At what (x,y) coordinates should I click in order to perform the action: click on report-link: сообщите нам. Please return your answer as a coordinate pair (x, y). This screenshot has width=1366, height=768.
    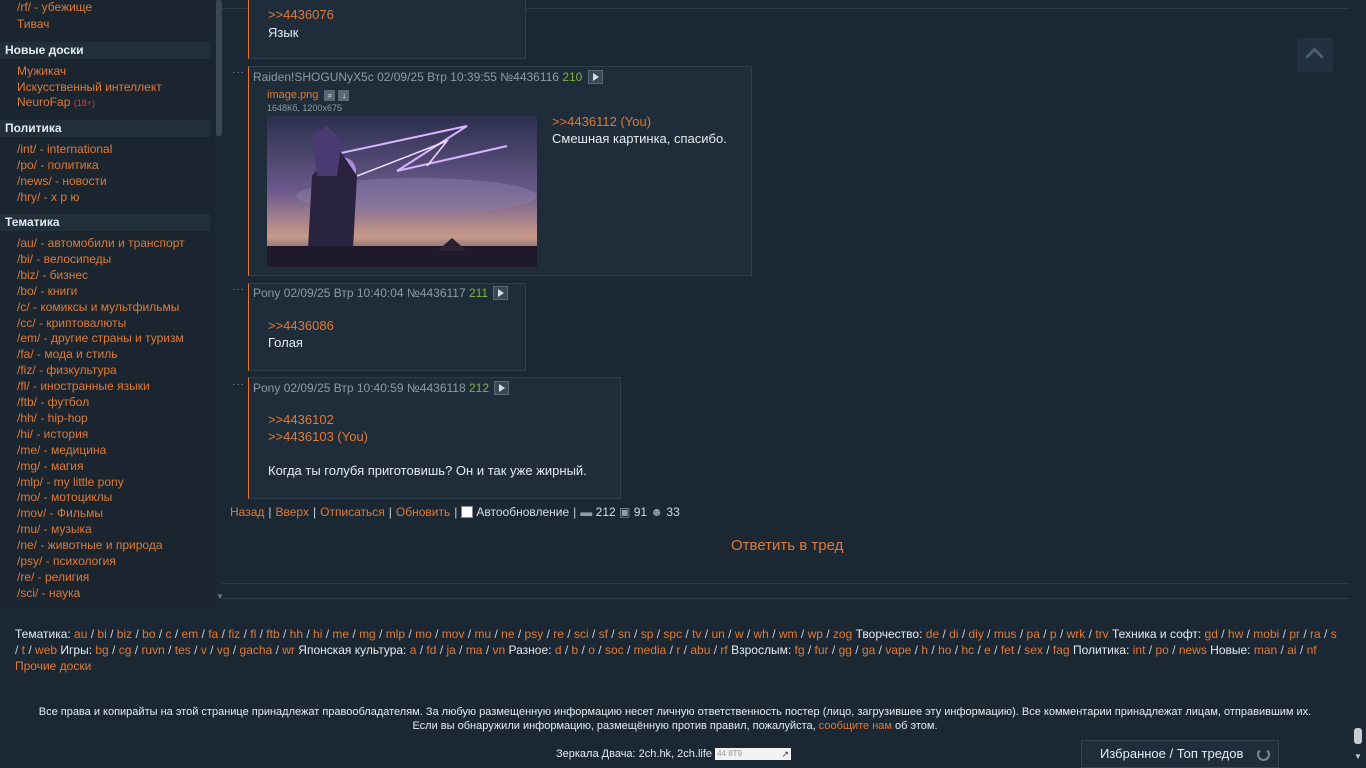
    Looking at the image, I should click on (855, 726).